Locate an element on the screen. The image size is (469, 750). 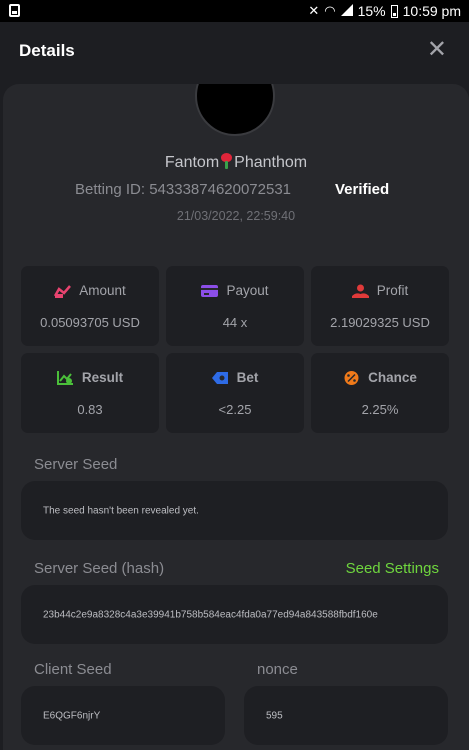
verified-badge: Verified is located at coordinates (362, 189).